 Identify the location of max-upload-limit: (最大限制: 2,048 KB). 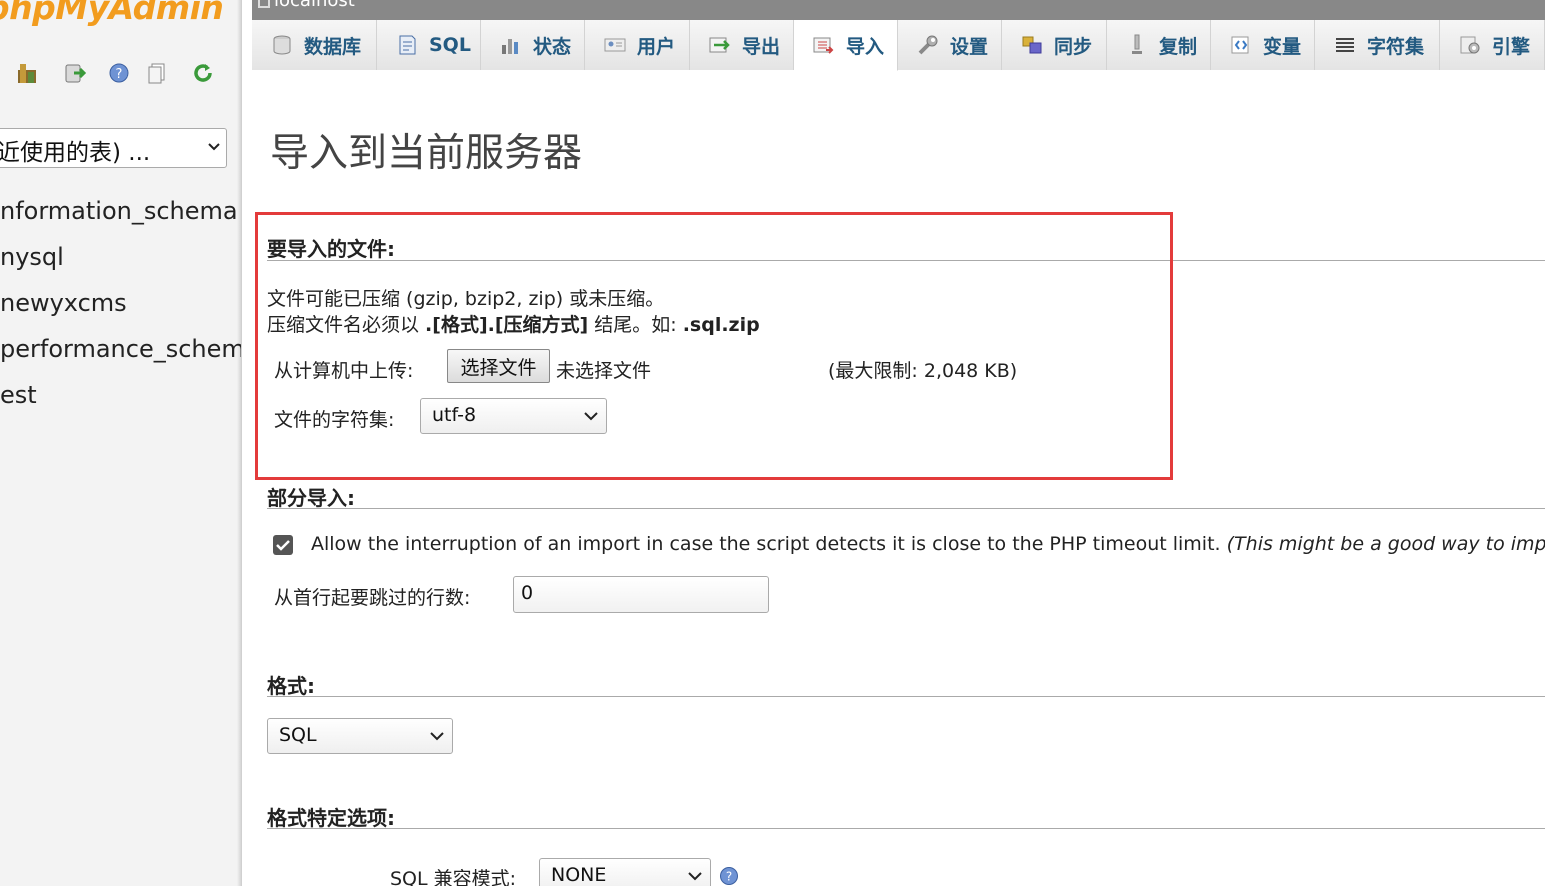
(923, 371).